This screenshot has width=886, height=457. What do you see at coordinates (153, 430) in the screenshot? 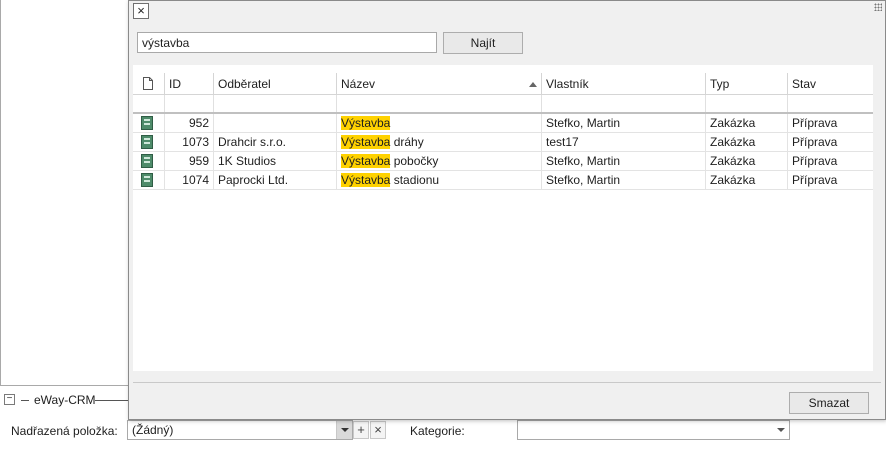
I see `parent-item-value: (Žádný)` at bounding box center [153, 430].